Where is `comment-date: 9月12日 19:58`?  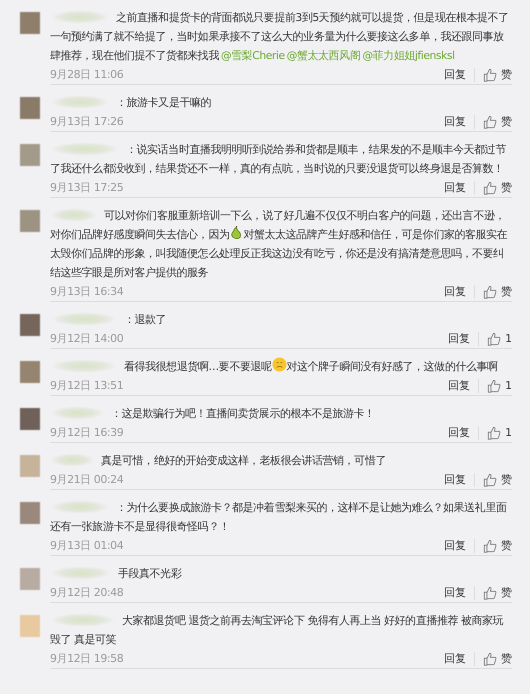 comment-date: 9月12日 19:58 is located at coordinates (87, 658).